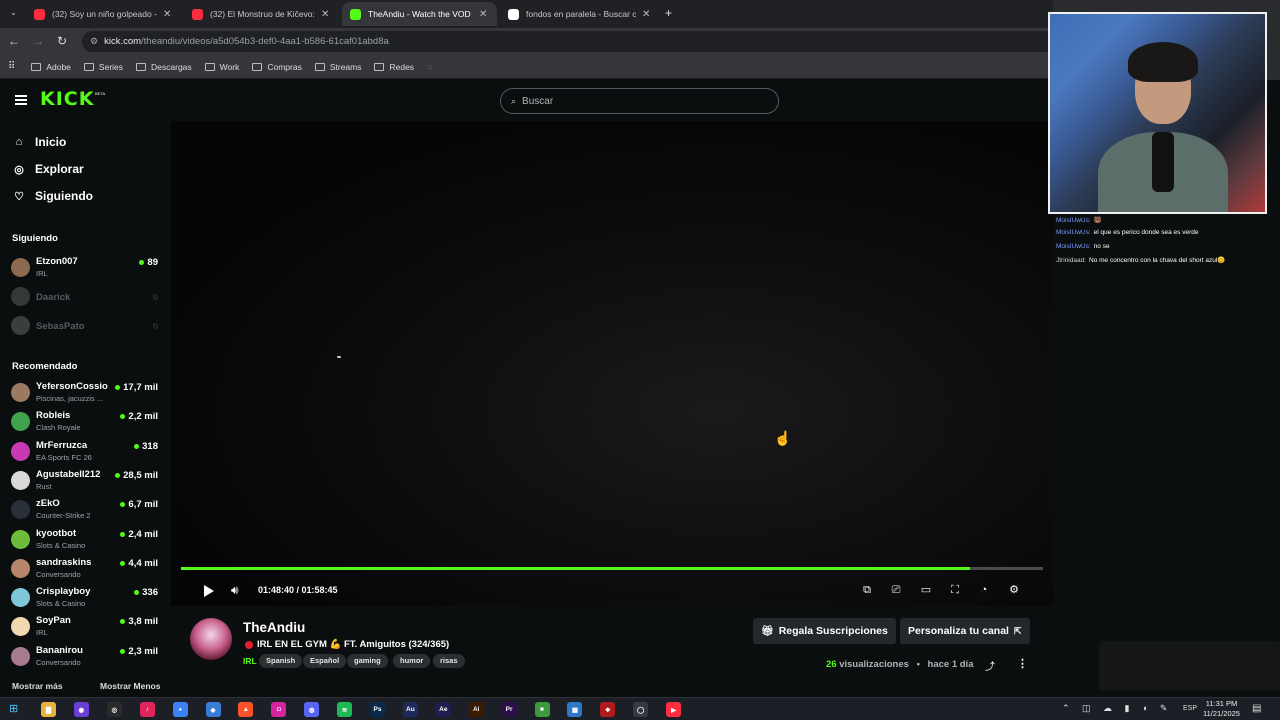  I want to click on stream-tag: Español, so click(325, 661).